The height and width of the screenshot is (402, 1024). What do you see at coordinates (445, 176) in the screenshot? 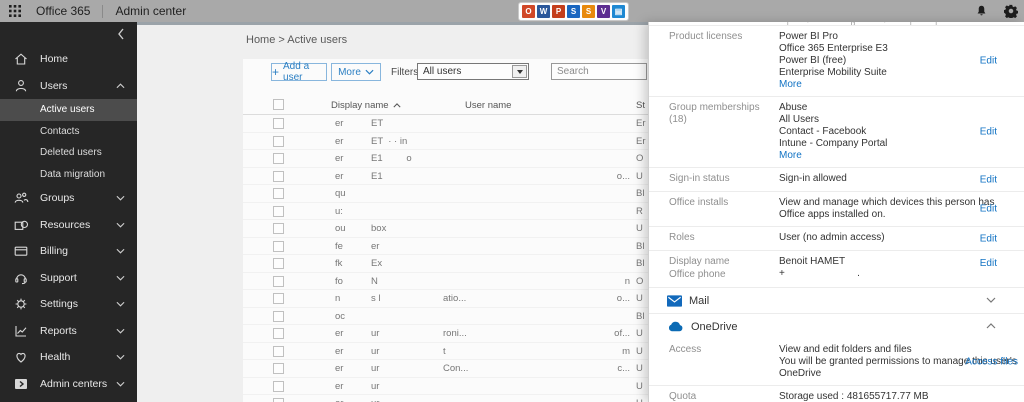
I see `table-row: er E1 o... U` at bounding box center [445, 176].